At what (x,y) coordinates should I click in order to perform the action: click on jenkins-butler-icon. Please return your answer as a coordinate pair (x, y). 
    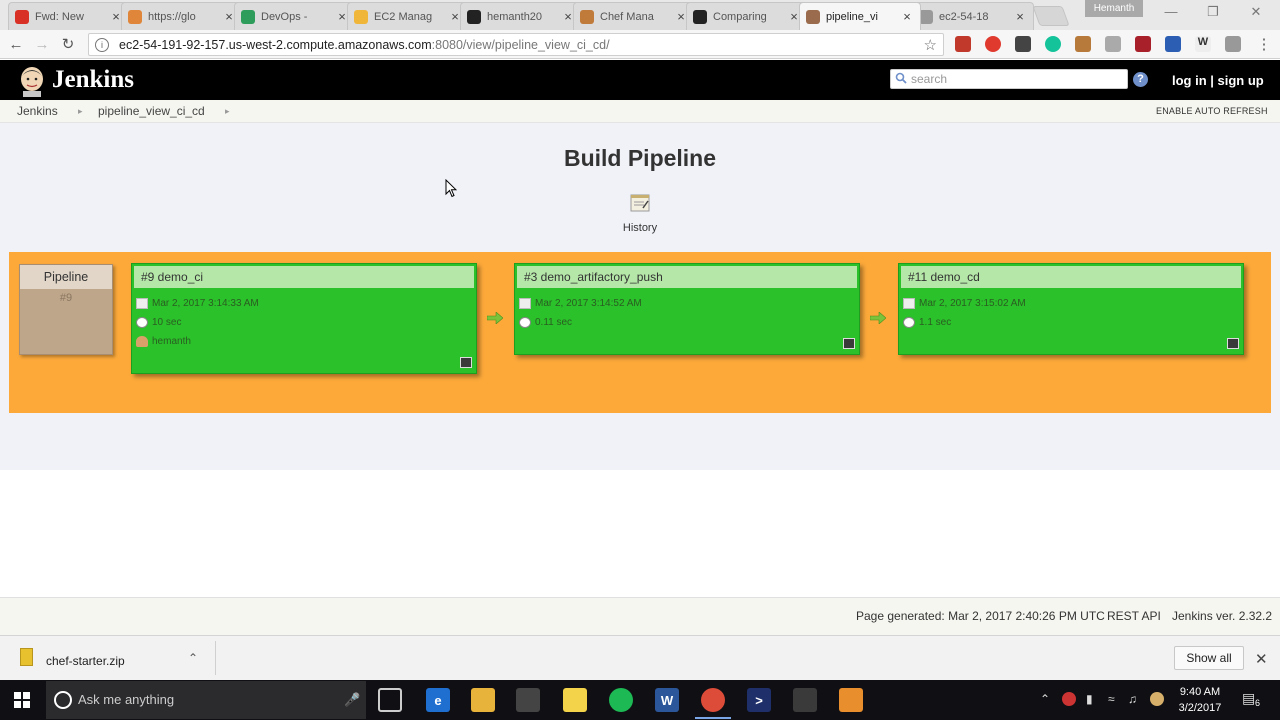
    Looking at the image, I should click on (32, 81).